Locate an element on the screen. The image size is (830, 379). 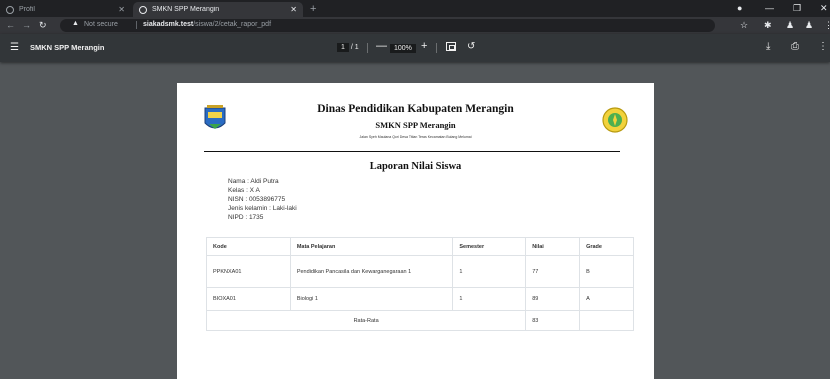
browser-tabstrip: Profil ✕ SMKN SPP Merangin ✕ + ● — ❐ ✕ is located at coordinates (415, 8).